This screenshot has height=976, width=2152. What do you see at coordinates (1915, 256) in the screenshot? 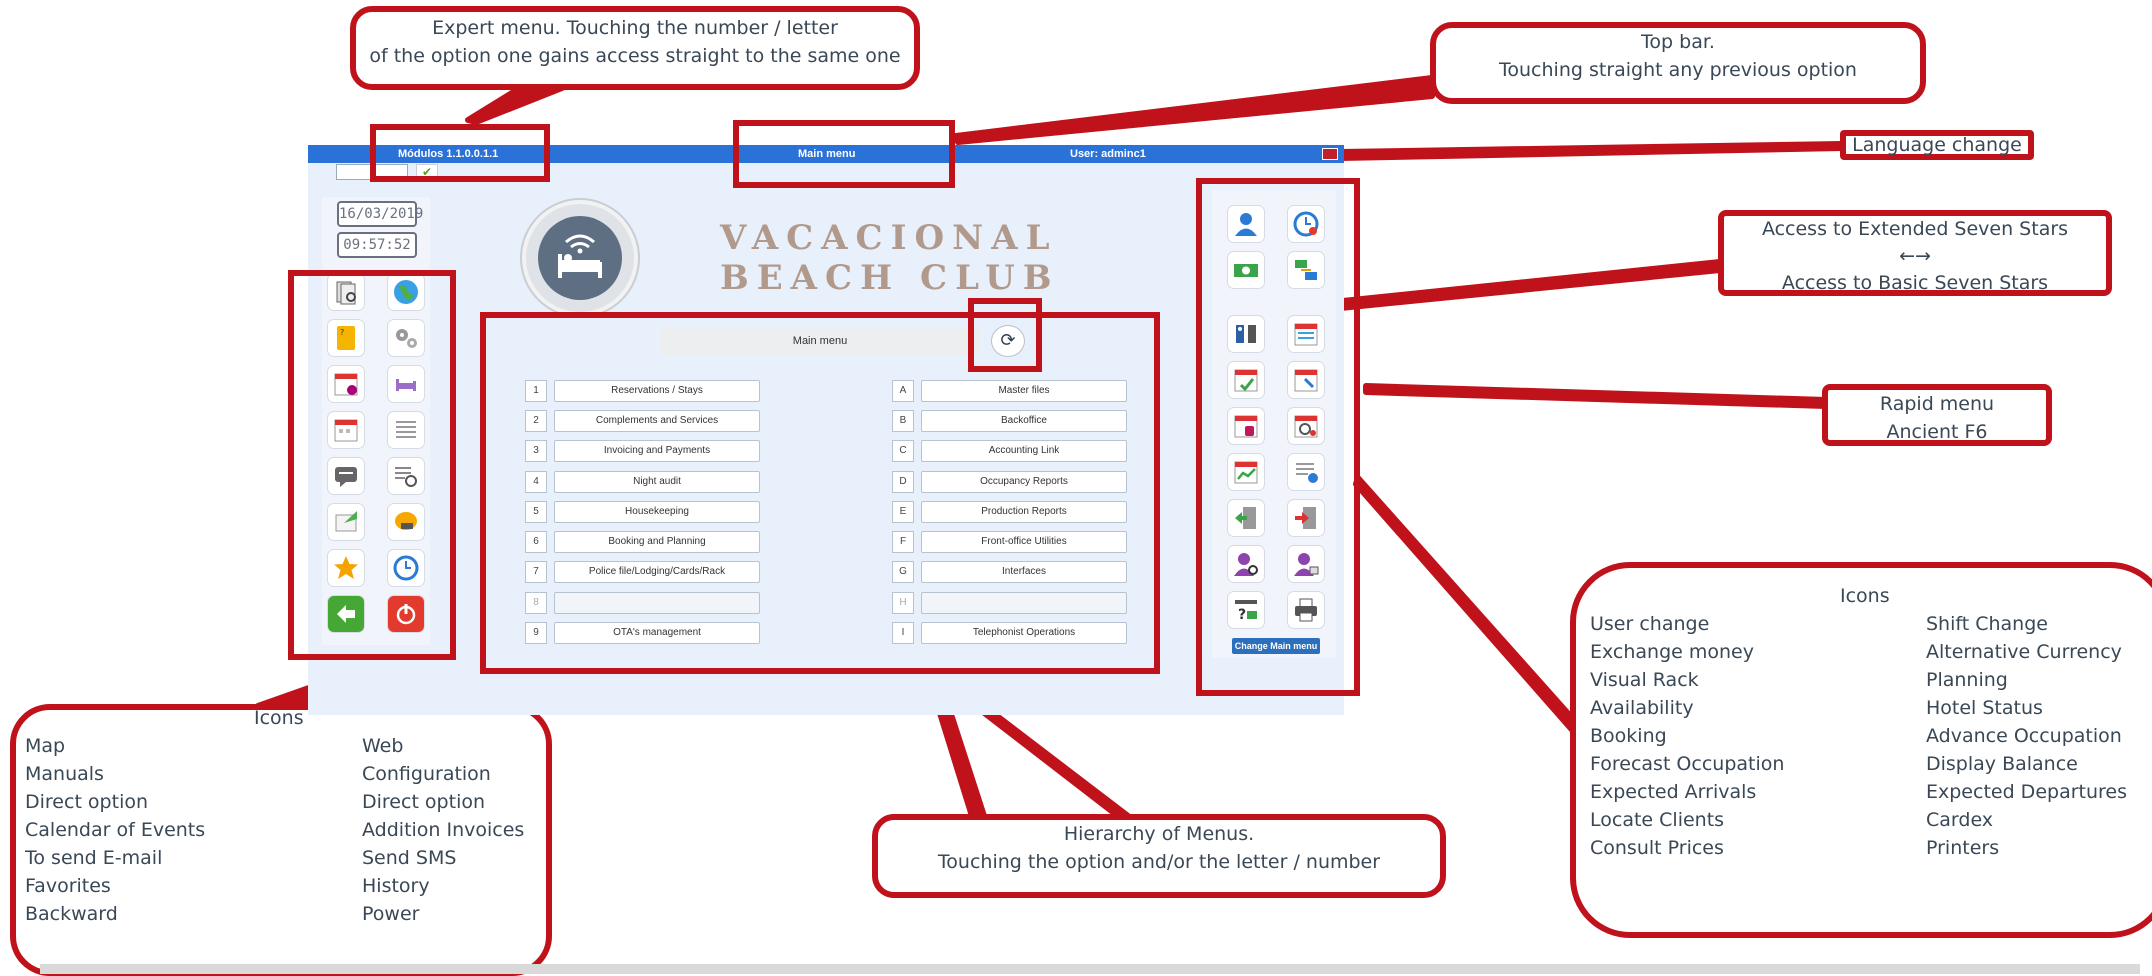
I see `extended-access-arrows: ←→` at bounding box center [1915, 256].